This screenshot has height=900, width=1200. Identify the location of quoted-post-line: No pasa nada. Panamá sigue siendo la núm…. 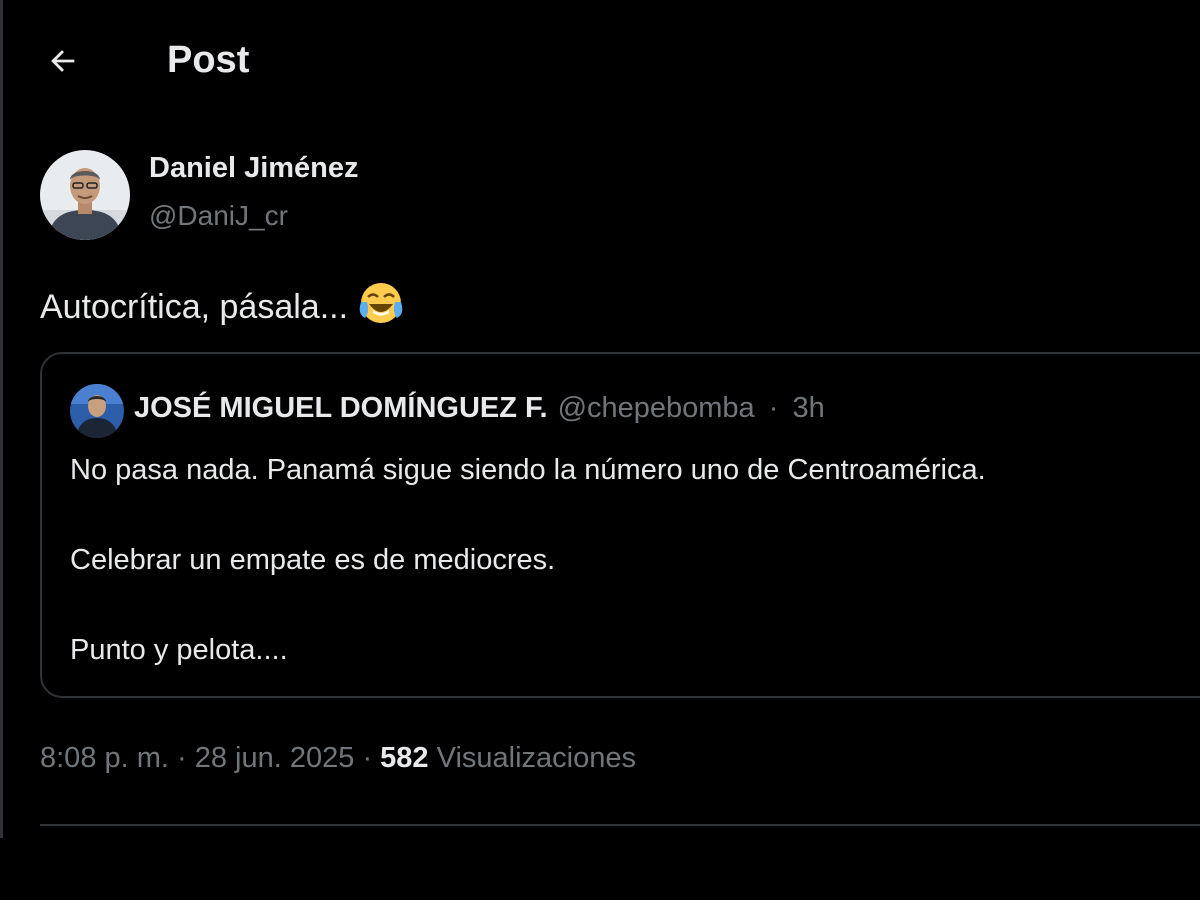
(528, 470).